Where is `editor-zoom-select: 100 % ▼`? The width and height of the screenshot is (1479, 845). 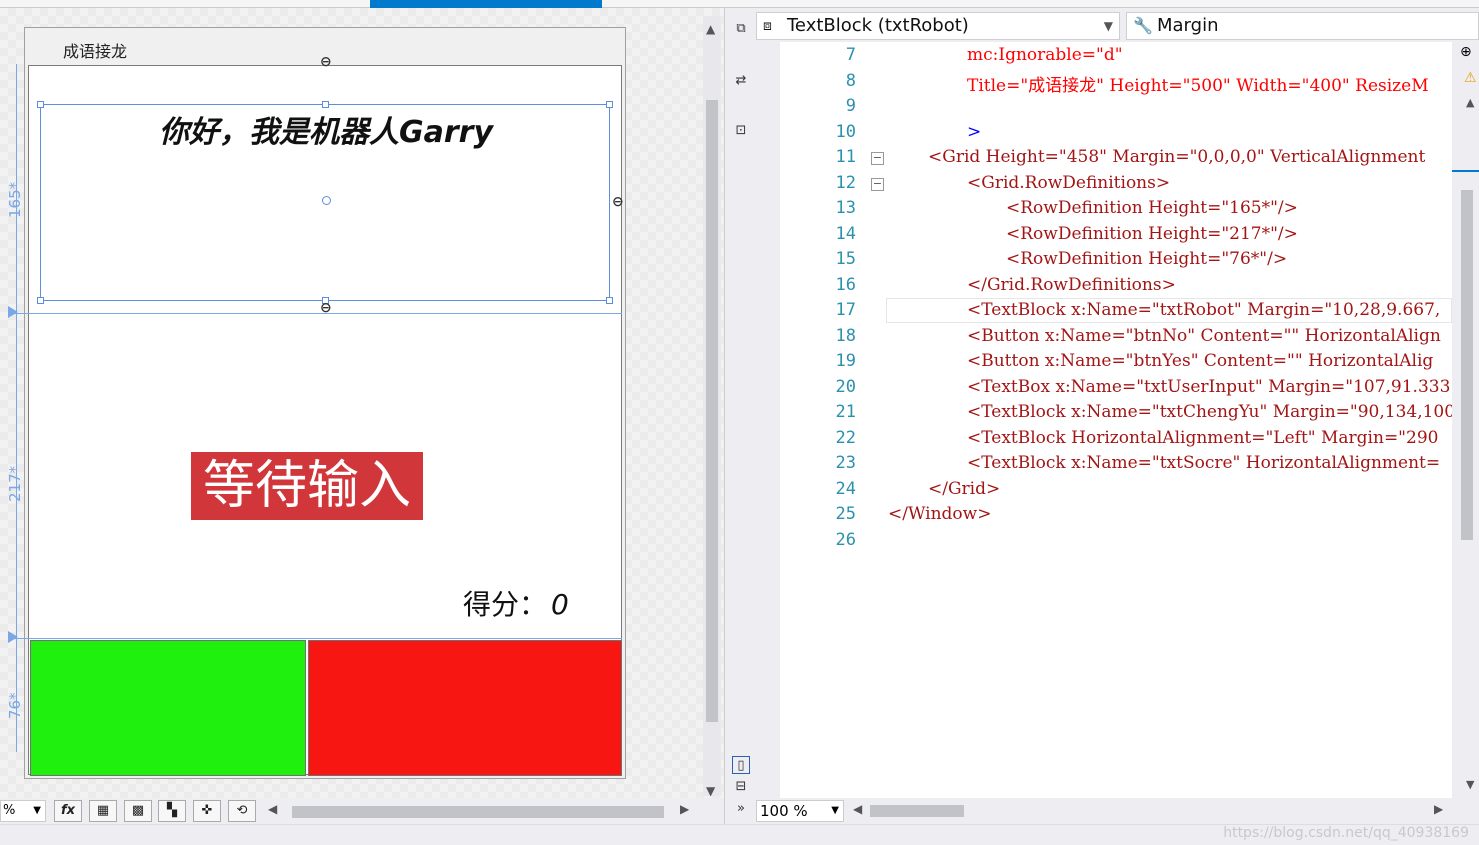 editor-zoom-select: 100 % ▼ is located at coordinates (800, 811).